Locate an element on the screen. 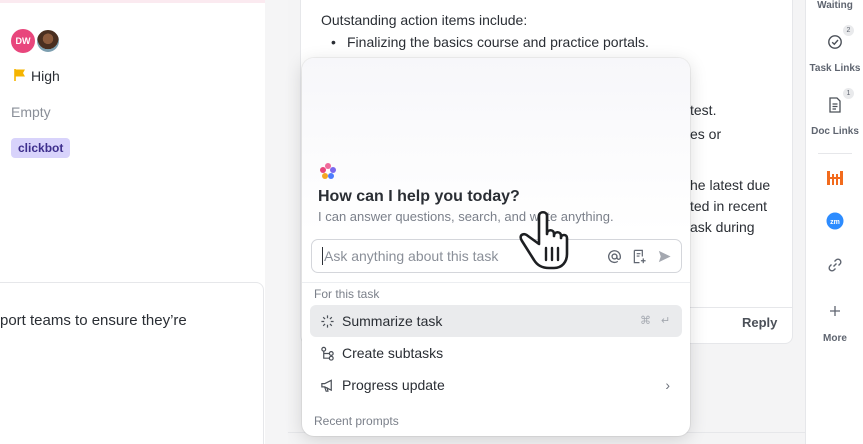  mention-button is located at coordinates (614, 256).